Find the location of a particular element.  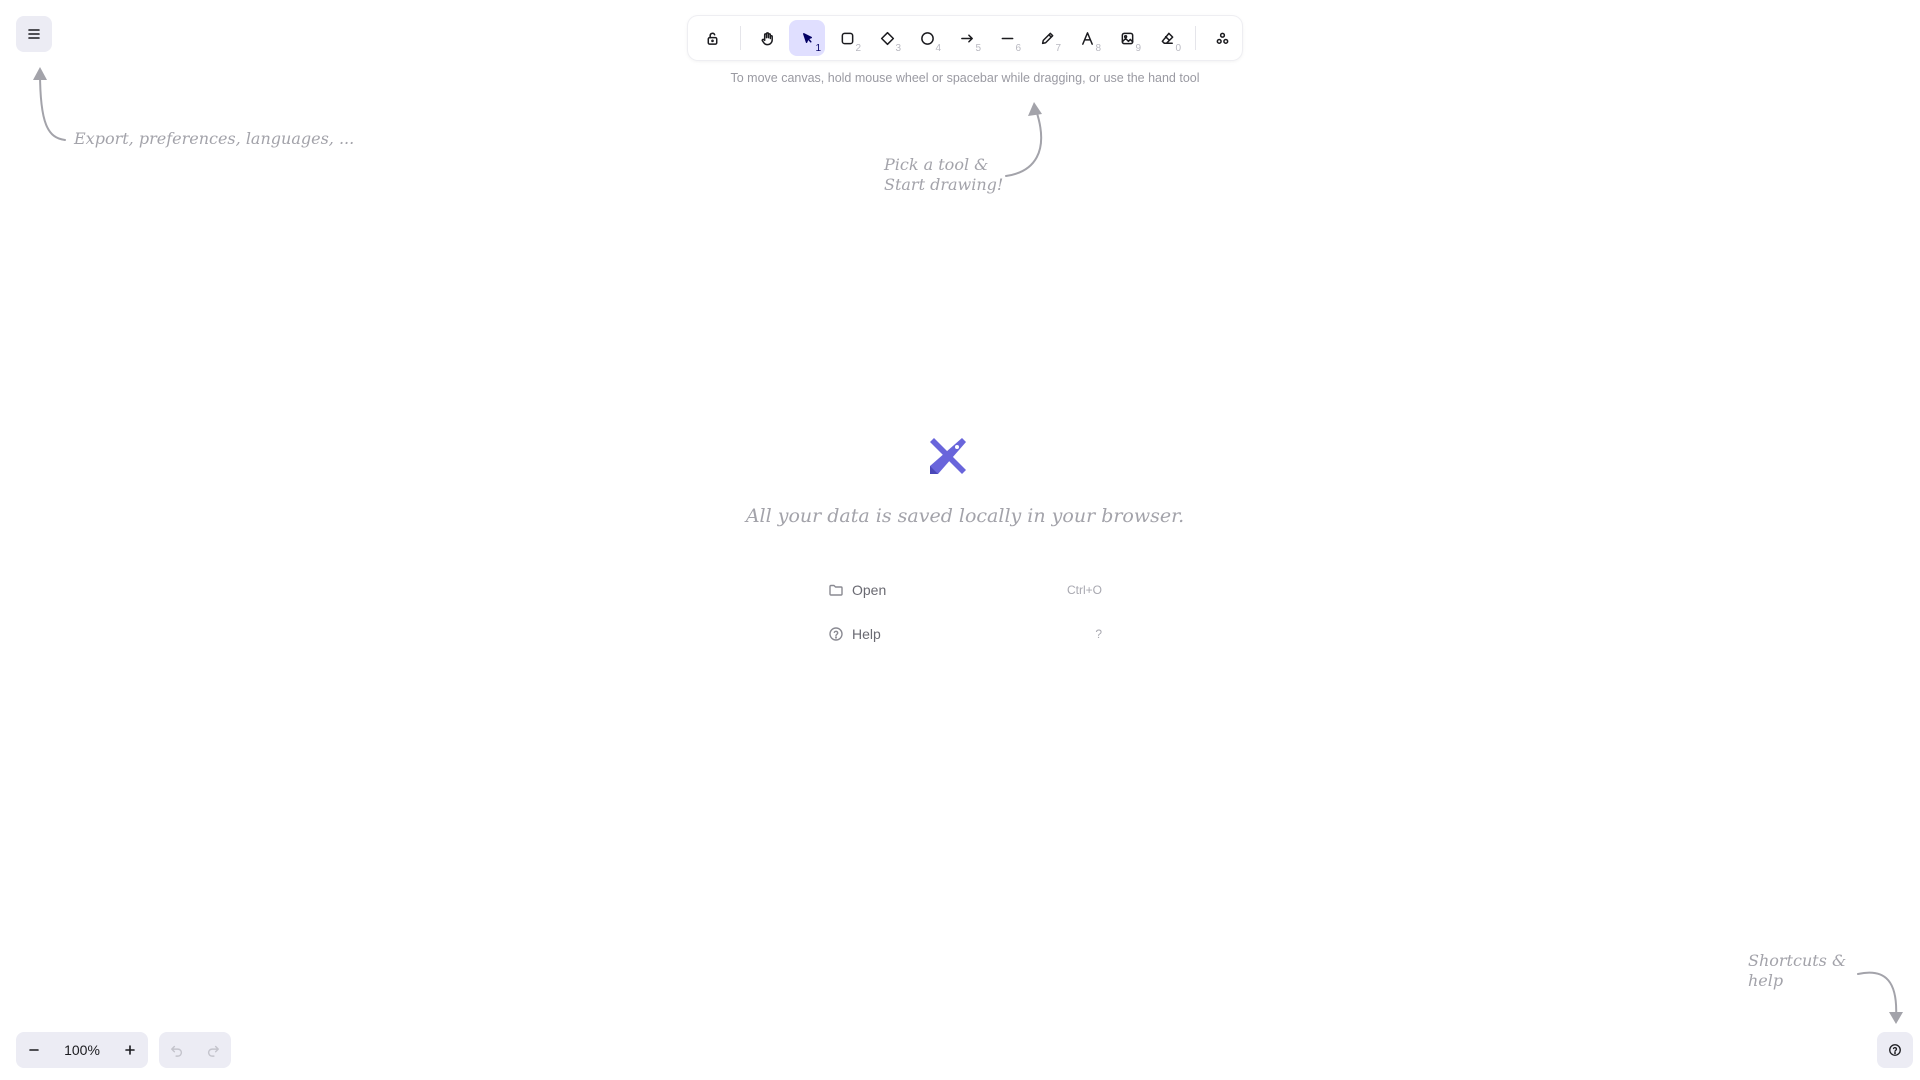

shapes-library-button is located at coordinates (1222, 38).